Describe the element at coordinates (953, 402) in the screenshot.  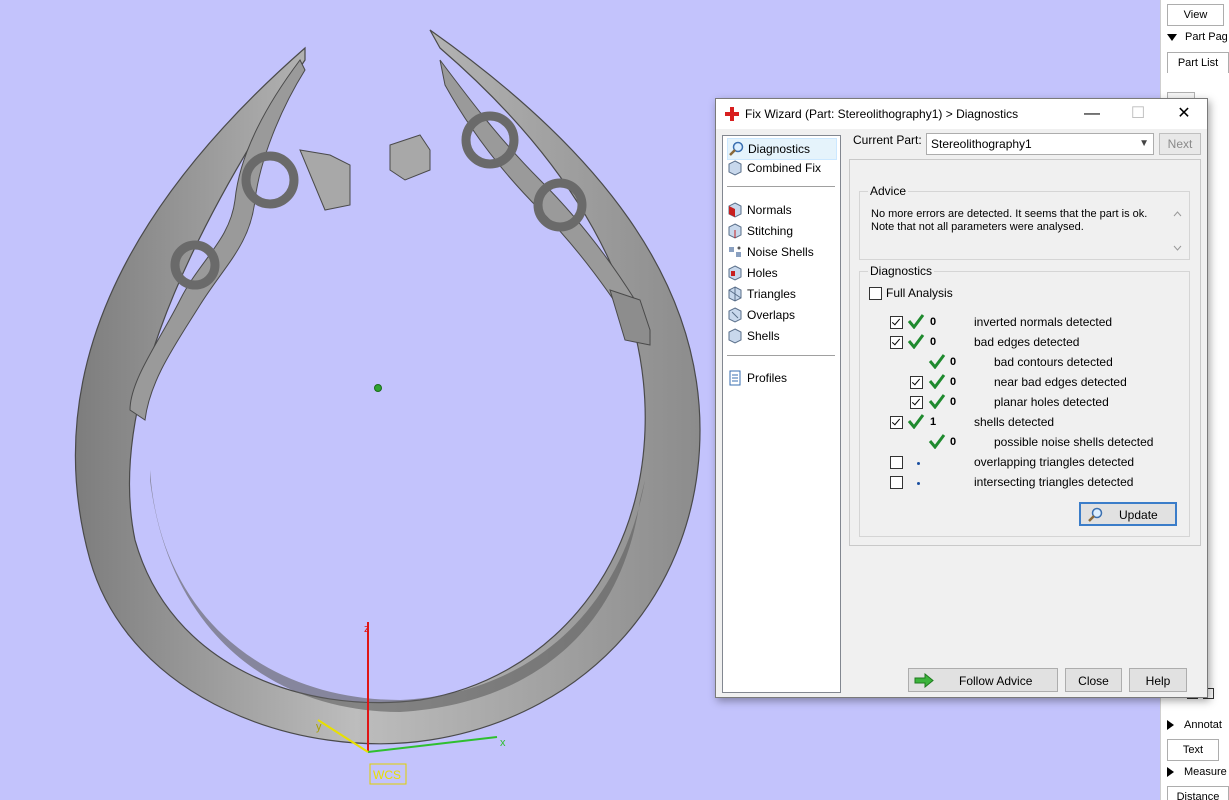
I see `planar-holes-count: 0` at that location.